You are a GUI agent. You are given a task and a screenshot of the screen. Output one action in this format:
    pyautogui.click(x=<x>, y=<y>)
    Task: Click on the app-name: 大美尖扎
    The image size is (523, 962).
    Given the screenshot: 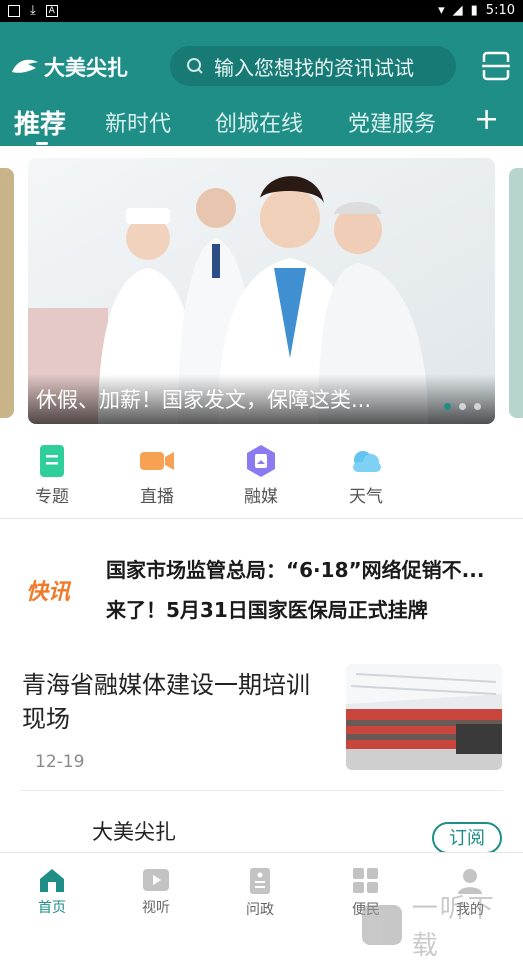 What is the action you would take?
    pyautogui.click(x=86, y=68)
    